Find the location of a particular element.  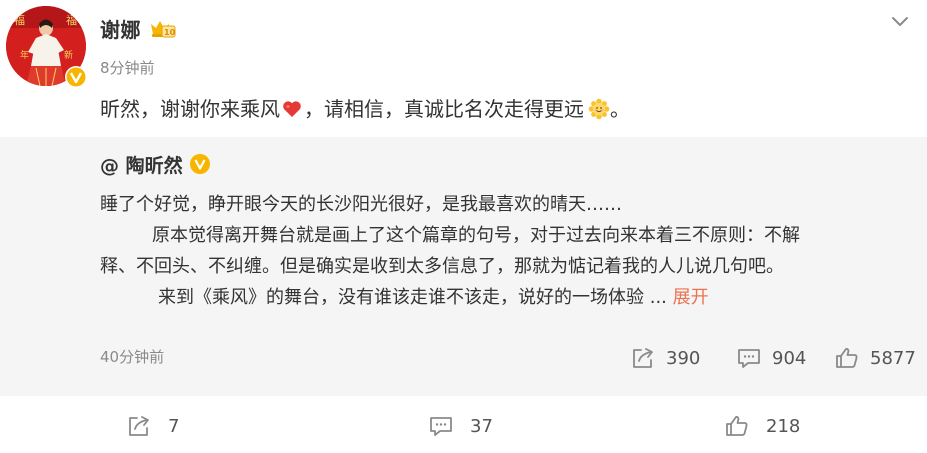

like-count: 218 is located at coordinates (783, 426).